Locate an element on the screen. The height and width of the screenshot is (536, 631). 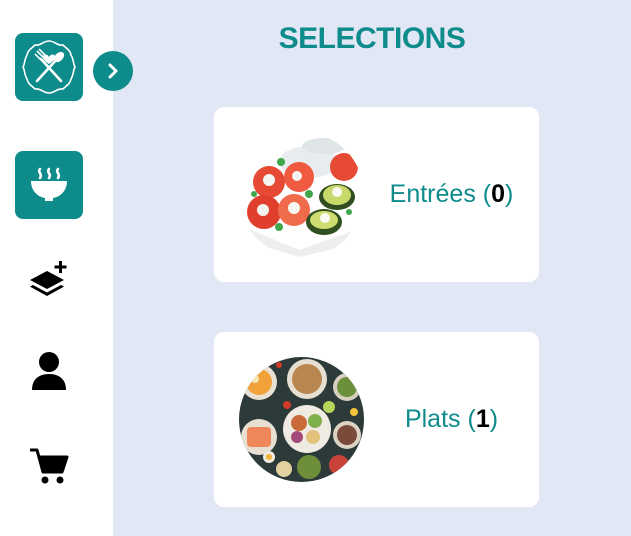
expand-sidebar-button is located at coordinates (113, 71).